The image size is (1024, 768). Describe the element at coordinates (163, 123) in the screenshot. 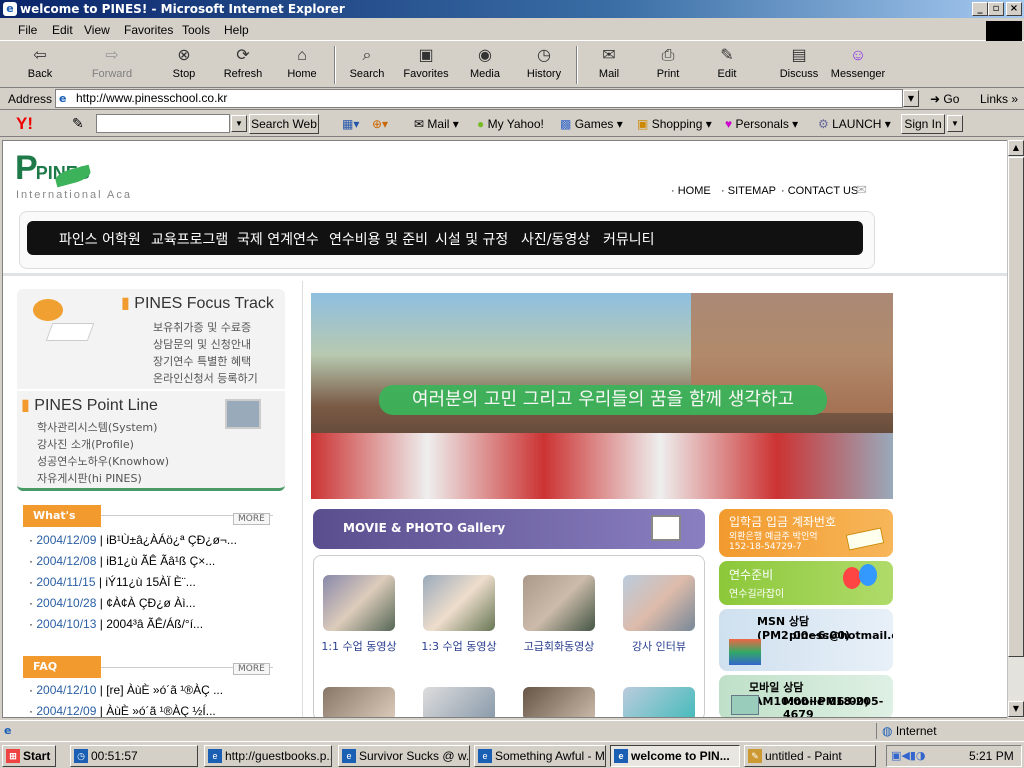

I see `yahoo-search-input` at that location.